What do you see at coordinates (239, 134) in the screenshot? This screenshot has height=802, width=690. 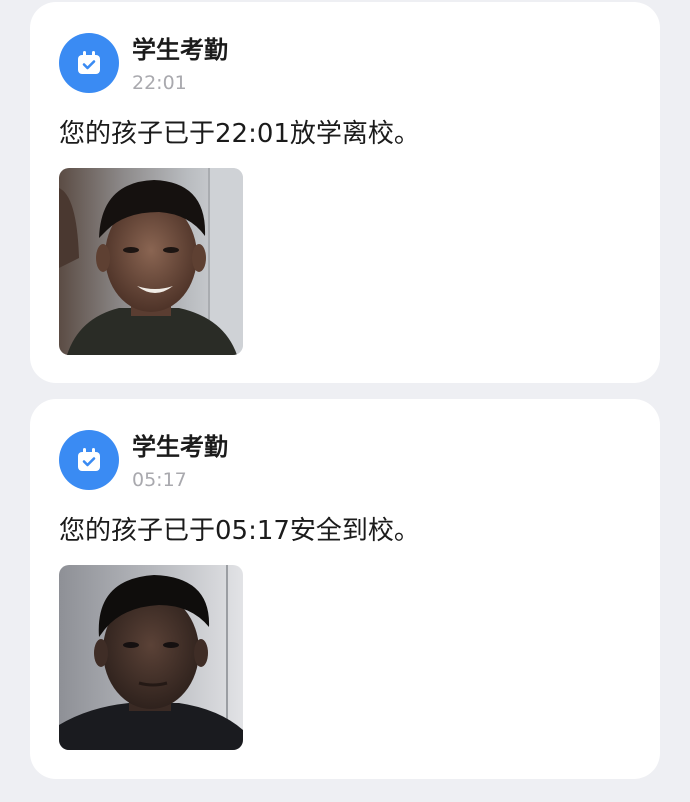 I see `message-text: 您的孩子已于22:01放学离校。` at bounding box center [239, 134].